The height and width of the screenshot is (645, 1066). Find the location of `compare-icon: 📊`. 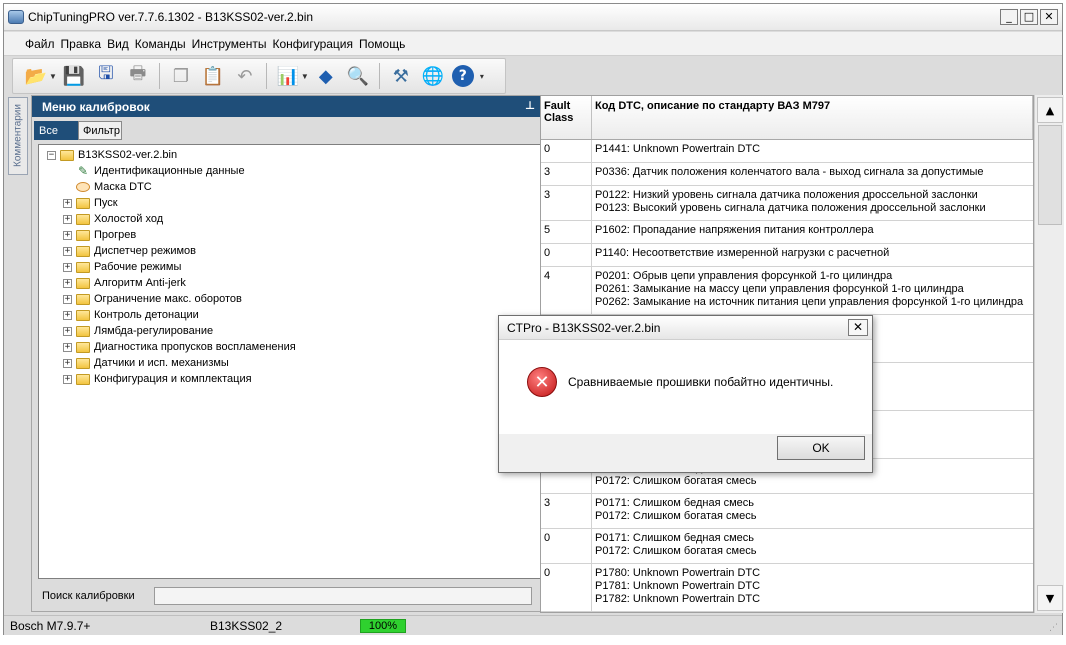

compare-icon: 📊 is located at coordinates (288, 76).